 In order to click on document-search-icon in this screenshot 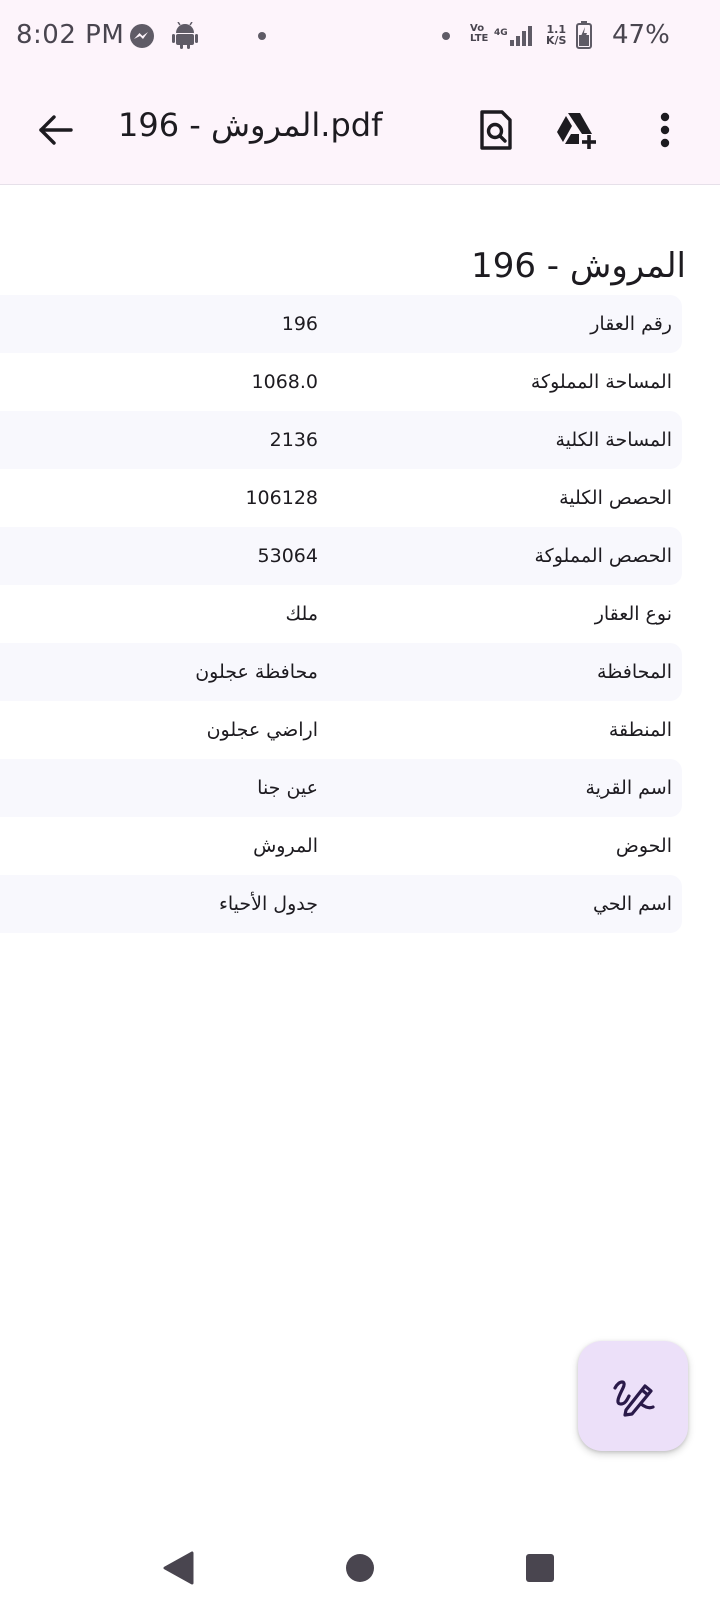, I will do `click(496, 130)`.